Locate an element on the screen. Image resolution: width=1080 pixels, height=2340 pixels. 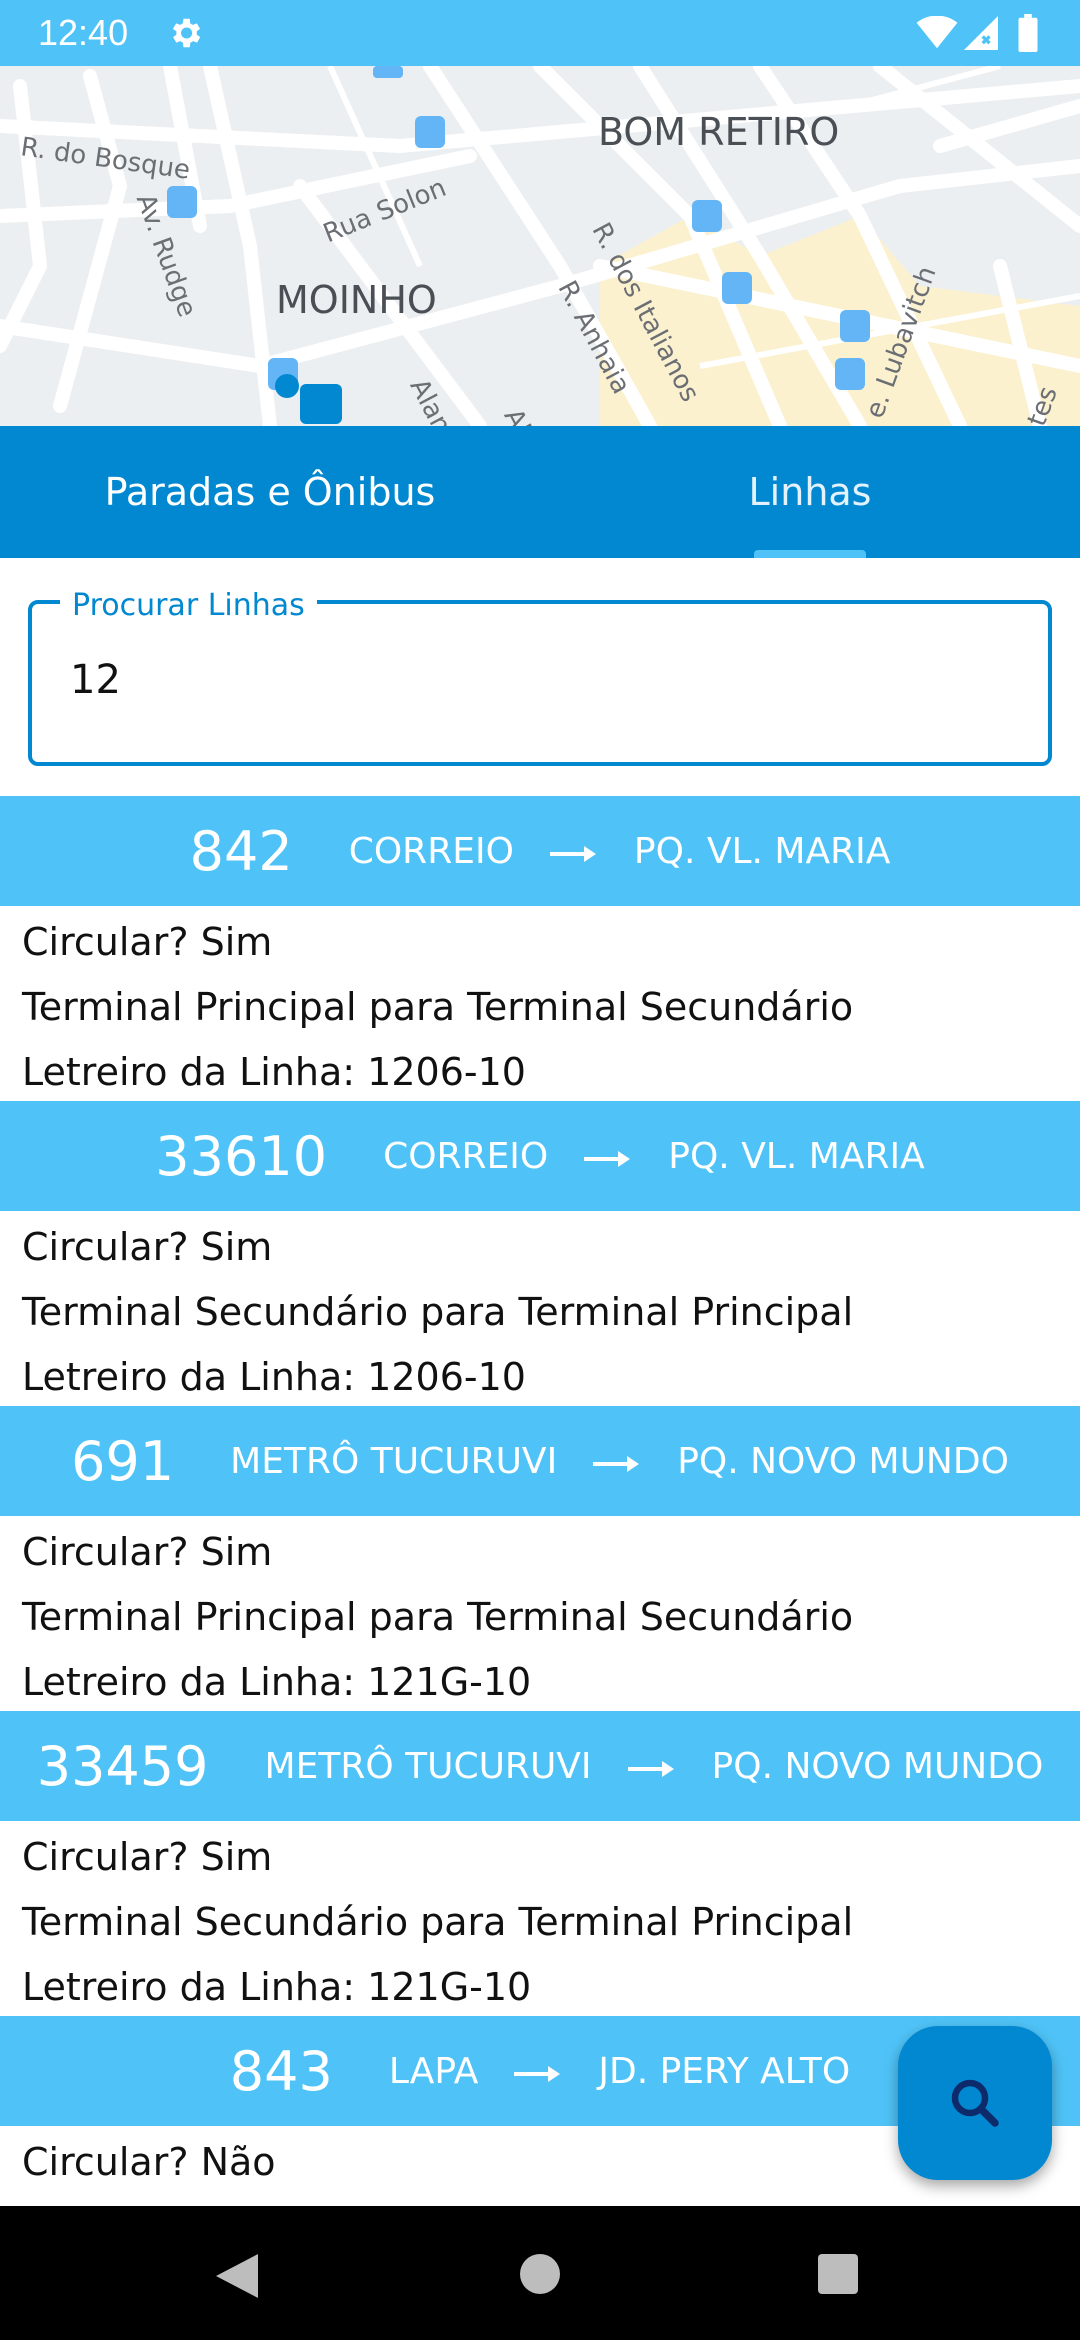
line-header: 691 METRÔ TUCURUVI PQ. NOVO MUNDO is located at coordinates (540, 1461).